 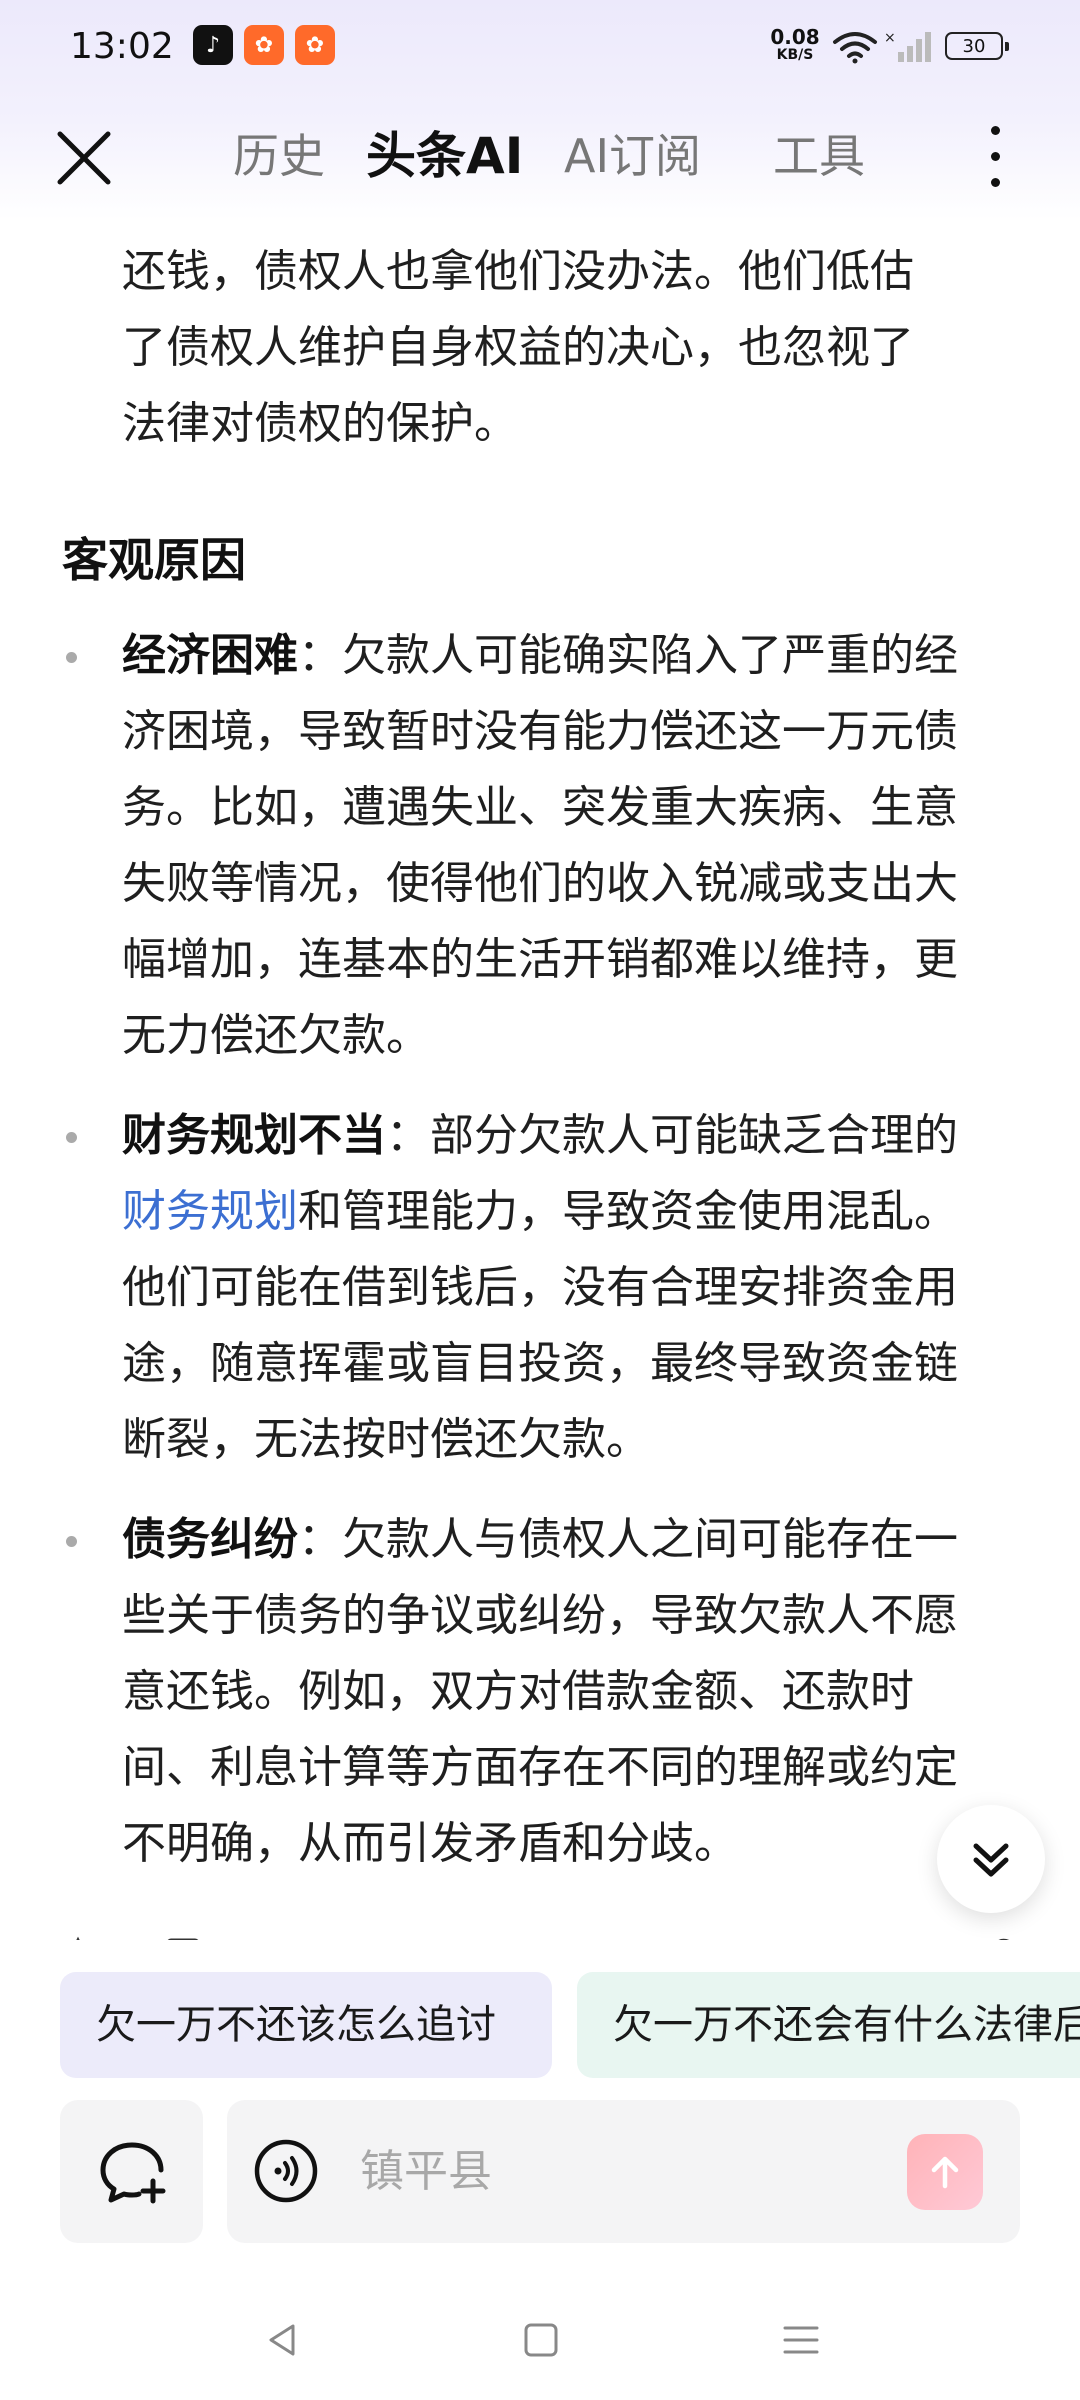 I want to click on bullet-text: 部分欠款人可能缺乏合理的, so click(x=694, y=1135).